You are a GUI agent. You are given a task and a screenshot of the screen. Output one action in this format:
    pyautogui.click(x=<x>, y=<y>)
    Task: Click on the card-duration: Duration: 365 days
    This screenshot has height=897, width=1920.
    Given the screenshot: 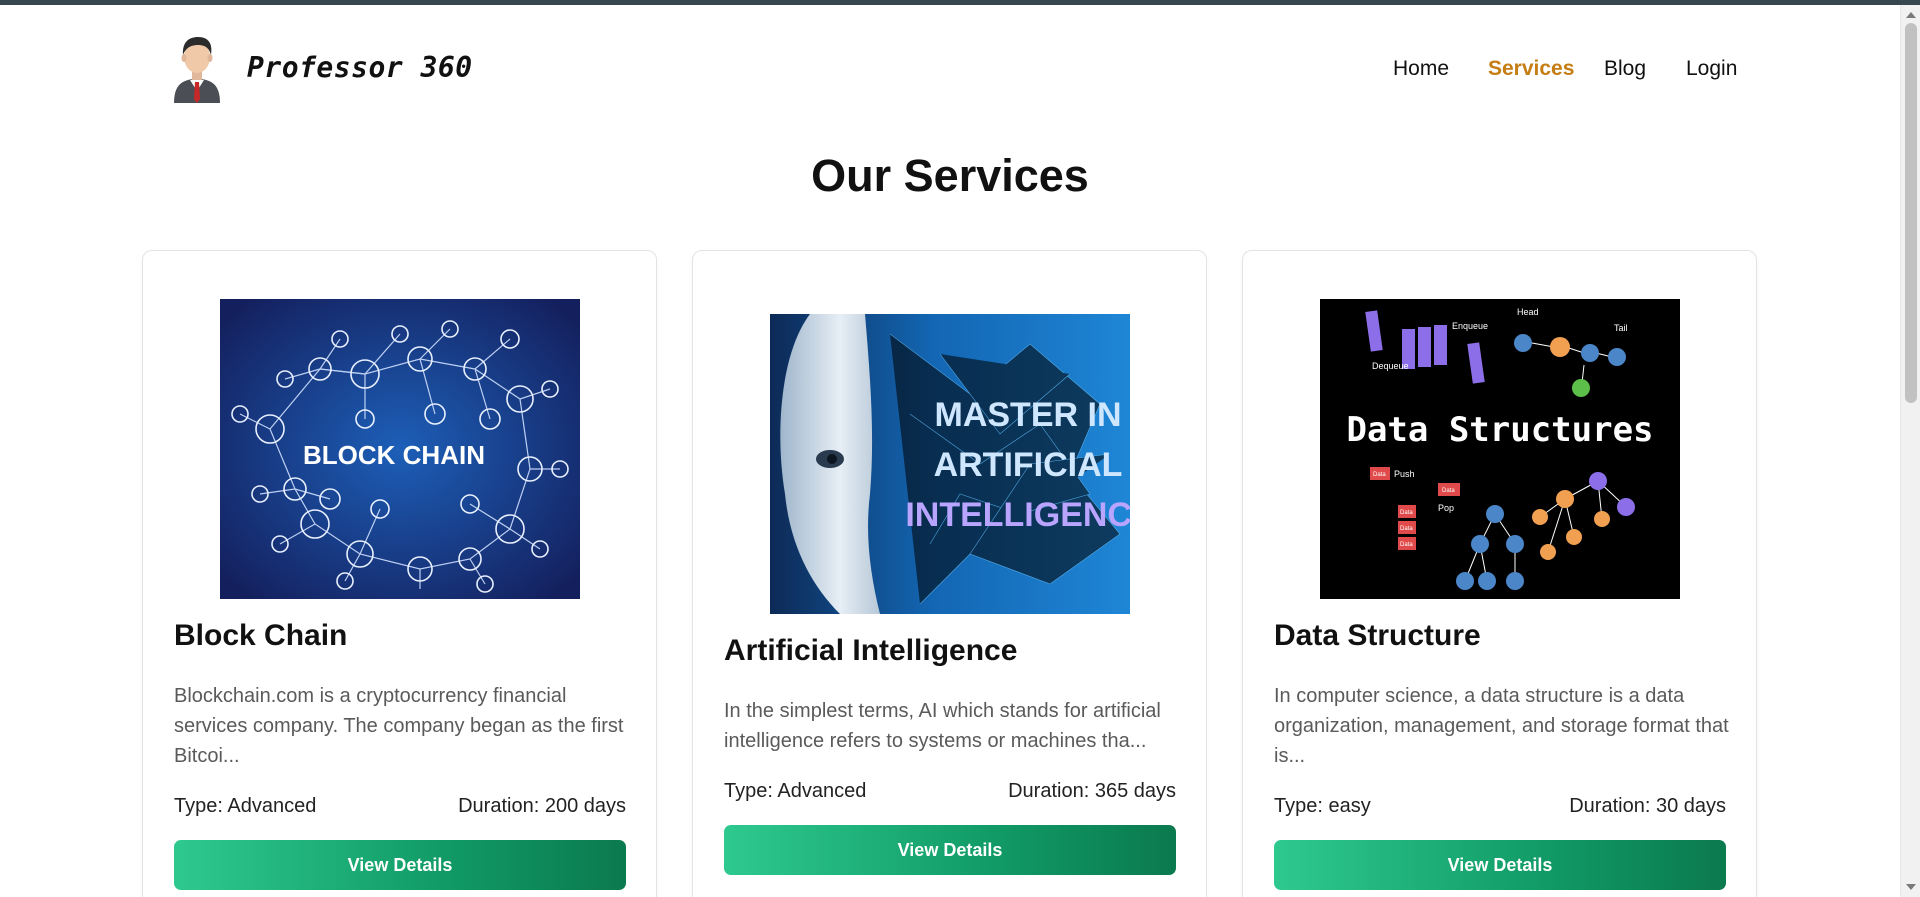 What is the action you would take?
    pyautogui.click(x=1092, y=791)
    